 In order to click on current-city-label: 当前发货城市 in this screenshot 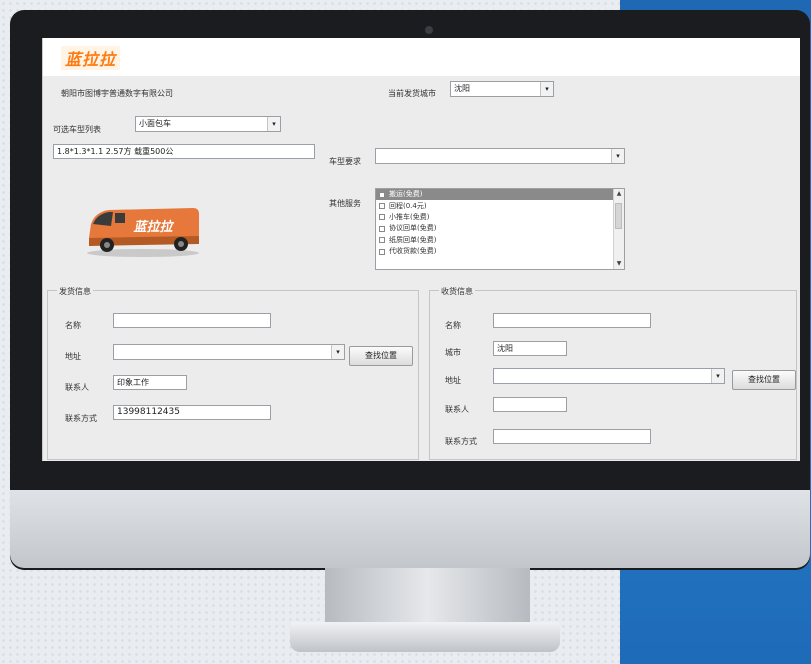, I will do `click(412, 93)`.